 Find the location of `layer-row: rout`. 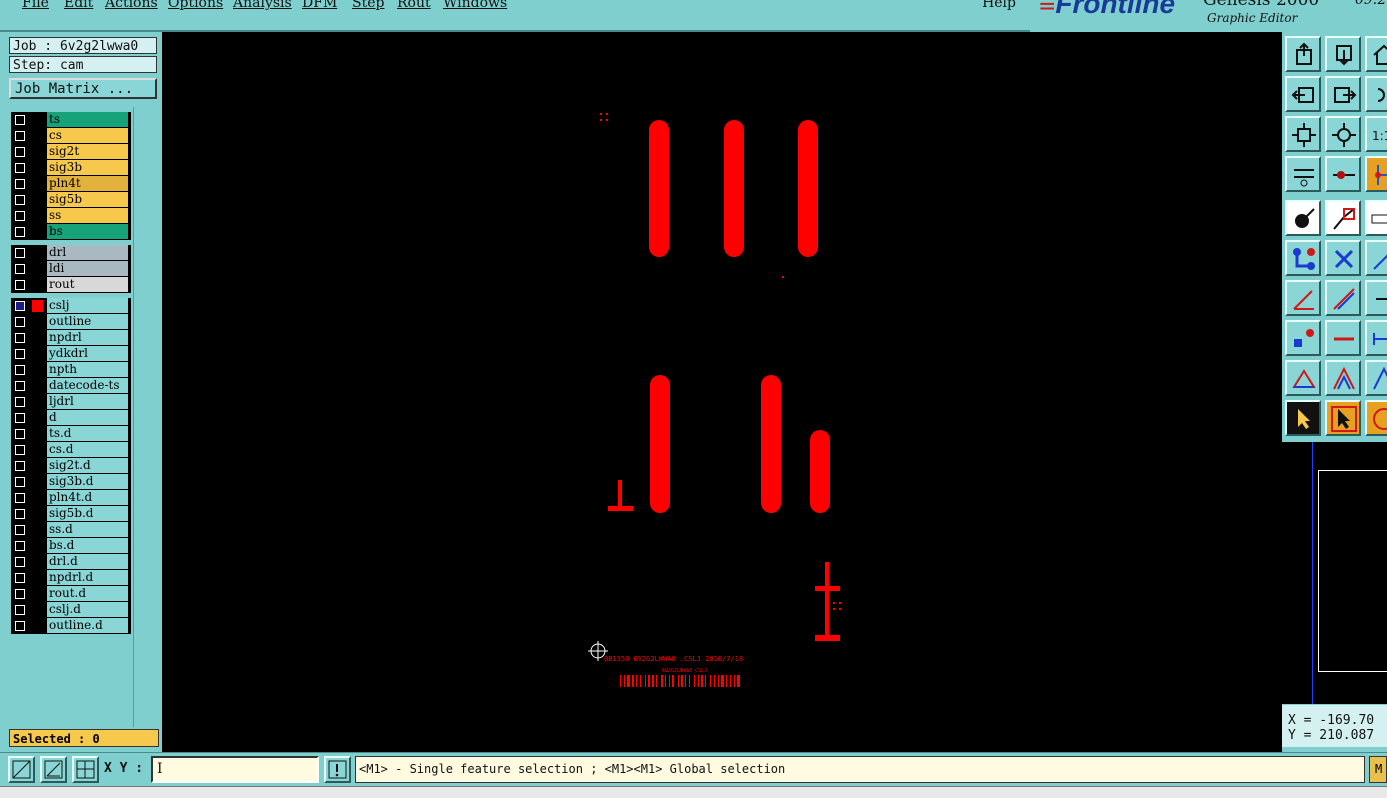

layer-row: rout is located at coordinates (71, 285).